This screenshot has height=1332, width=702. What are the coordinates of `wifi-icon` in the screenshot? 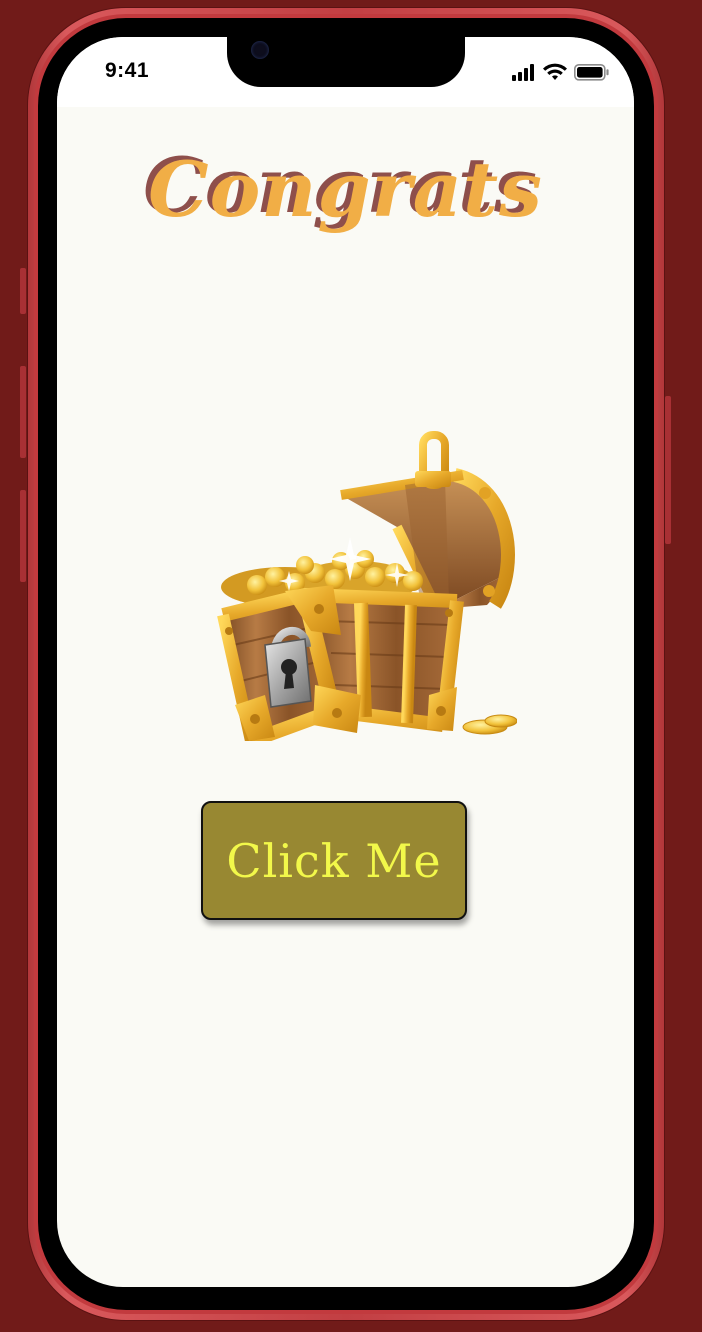 It's located at (555, 71).